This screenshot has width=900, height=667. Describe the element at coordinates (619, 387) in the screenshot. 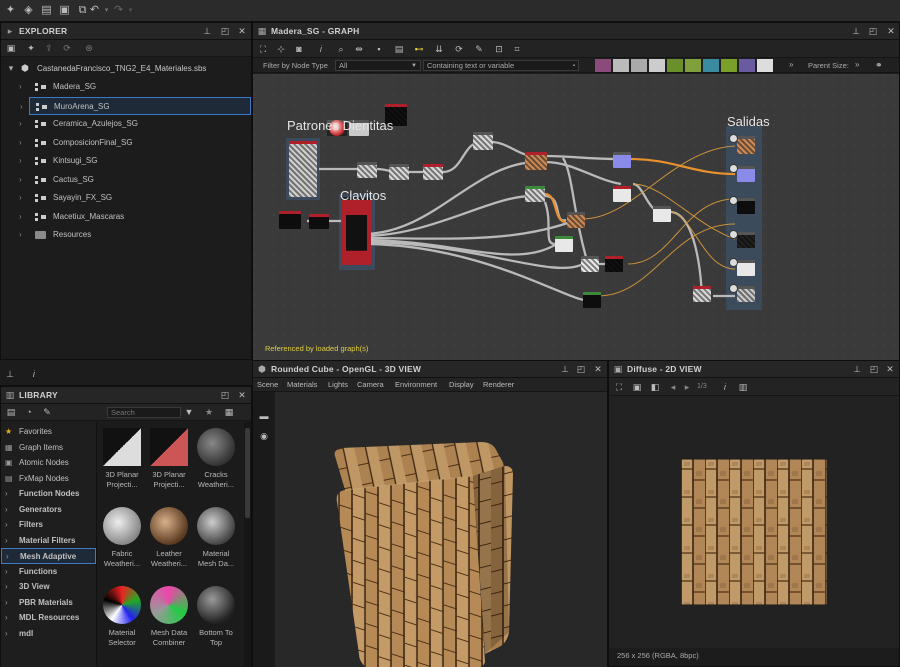

I see `fit-icon: ⛶` at that location.